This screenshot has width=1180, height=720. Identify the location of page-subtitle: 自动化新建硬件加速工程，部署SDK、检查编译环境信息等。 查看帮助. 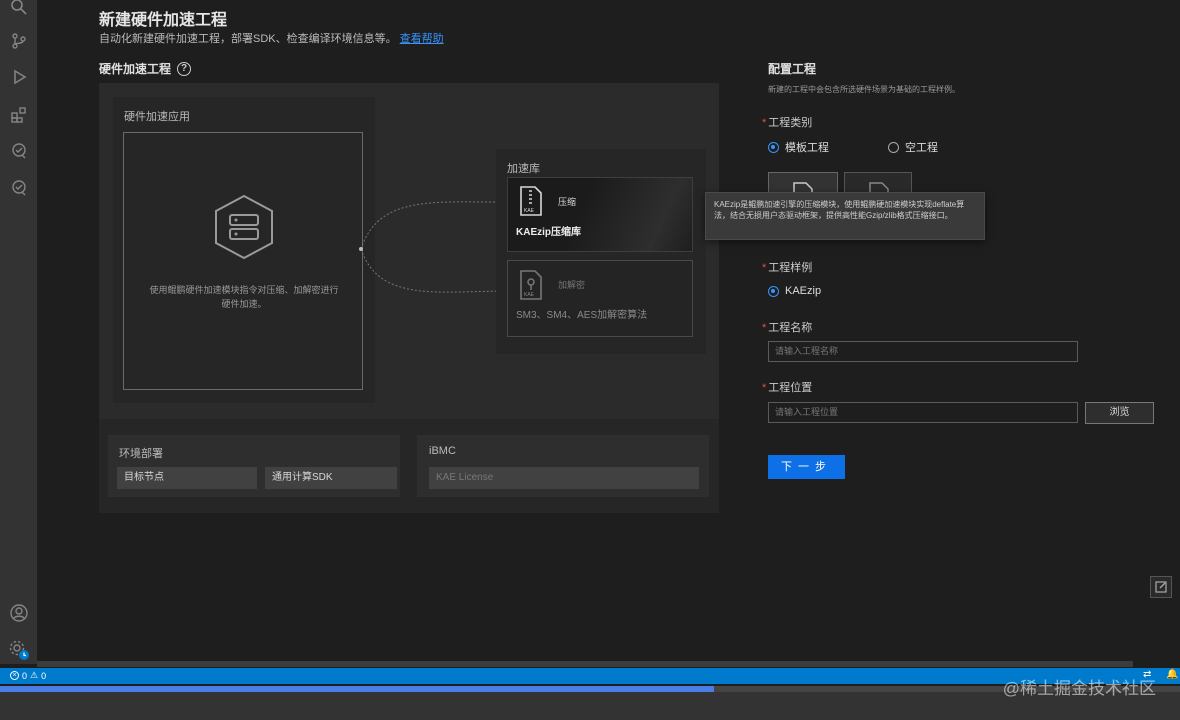
(271, 38).